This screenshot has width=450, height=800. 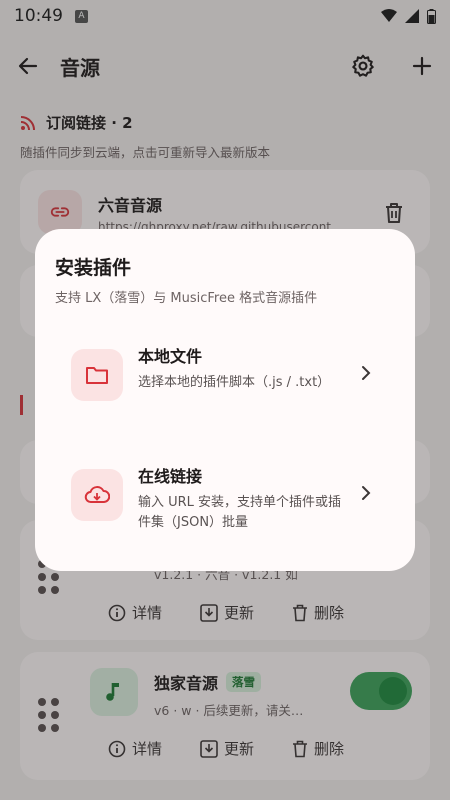 What do you see at coordinates (186, 298) in the screenshot?
I see `dialog-subtitle: 支持 LX（落雪）与 MusicFree 格式音源插件` at bounding box center [186, 298].